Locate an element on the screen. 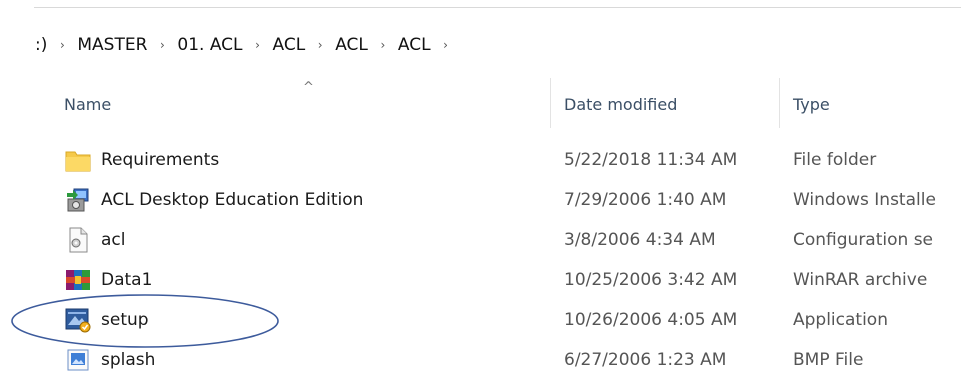 The width and height of the screenshot is (961, 380). date-modified-cell: 10/25/2006 3:42 AM is located at coordinates (651, 280).